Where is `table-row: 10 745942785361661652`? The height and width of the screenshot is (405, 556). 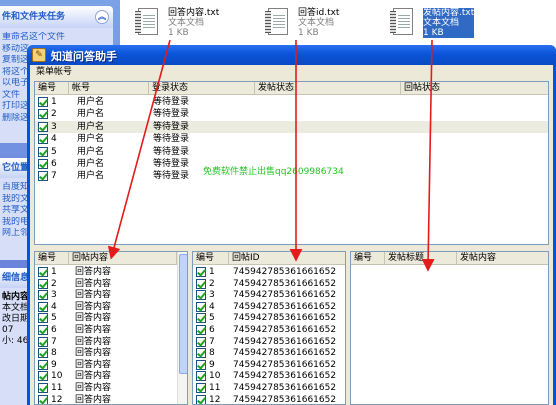 table-row: 10 745942785361661652 is located at coordinates (269, 376).